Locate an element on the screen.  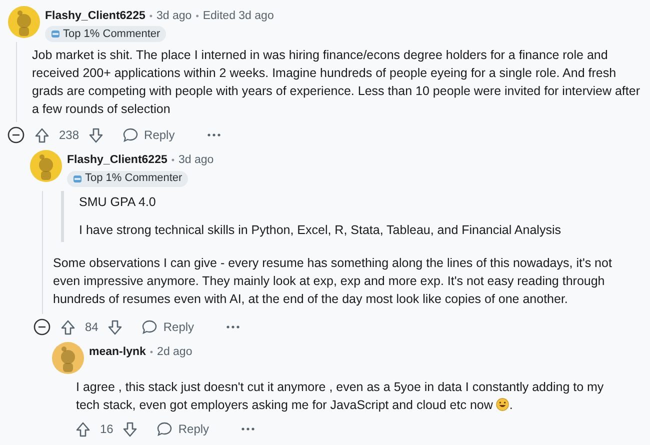
laughing-emoji-icon is located at coordinates (503, 404).